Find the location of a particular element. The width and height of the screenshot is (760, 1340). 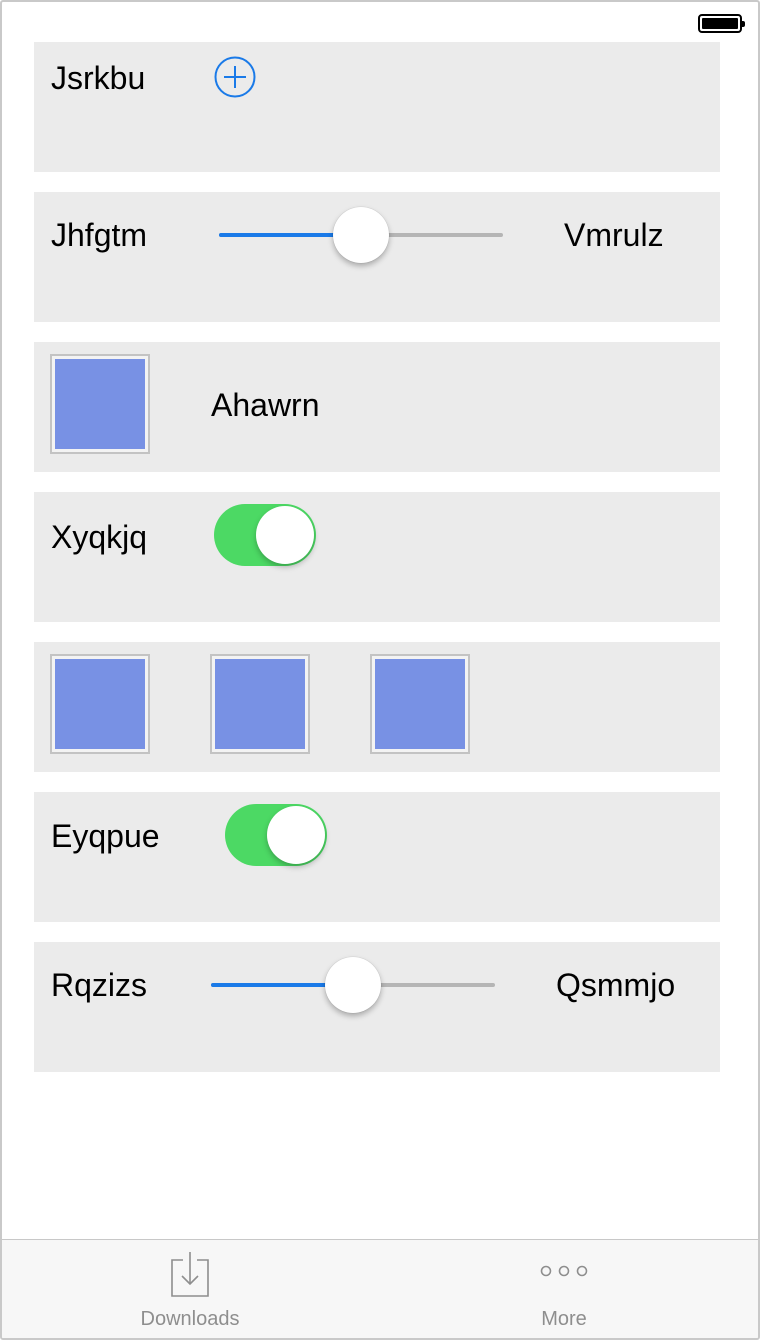

row-jhfgtm: Jhfgtm Vmrulz is located at coordinates (377, 257).